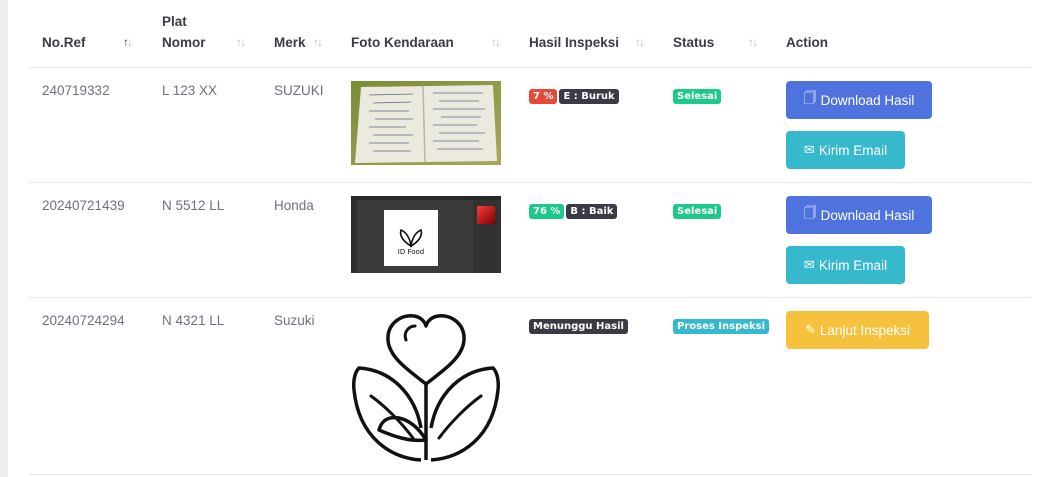 The width and height of the screenshot is (1044, 477). What do you see at coordinates (587, 42) in the screenshot?
I see `col-hasil: Hasil Inspeksi ↑↓` at bounding box center [587, 42].